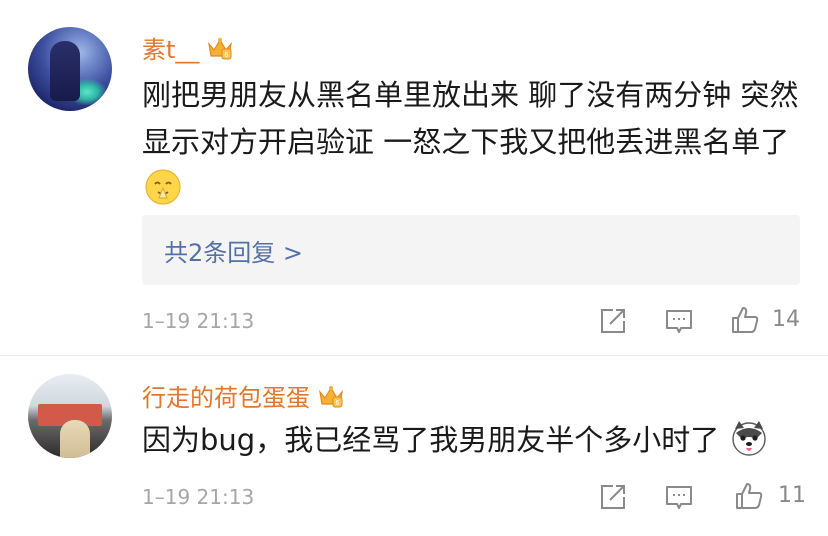 This screenshot has width=828, height=536. Describe the element at coordinates (471, 250) in the screenshot. I see `reply-summary: 共2条回复 >` at that location.